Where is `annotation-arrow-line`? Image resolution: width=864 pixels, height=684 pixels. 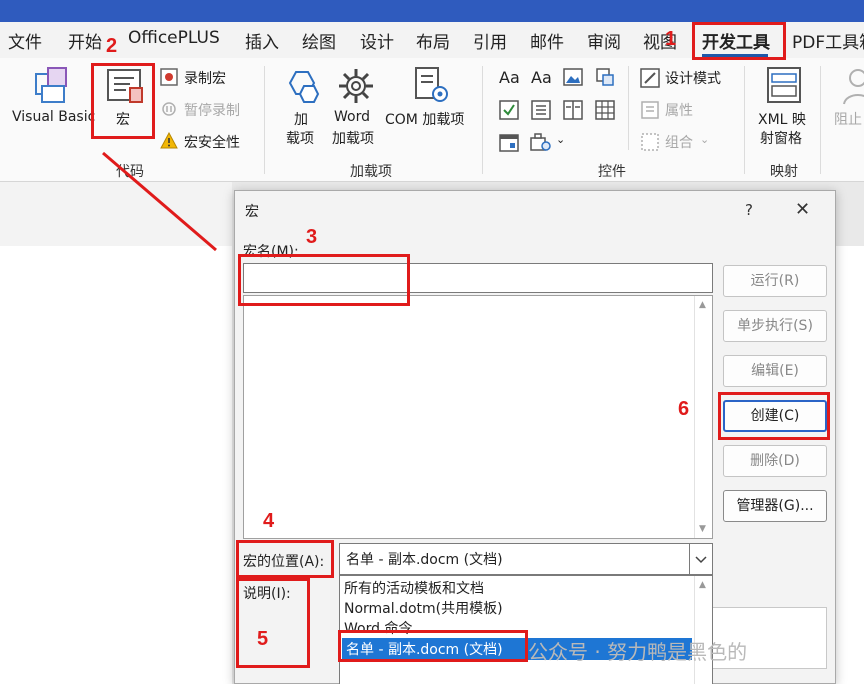 annotation-arrow-line is located at coordinates (159, 201).